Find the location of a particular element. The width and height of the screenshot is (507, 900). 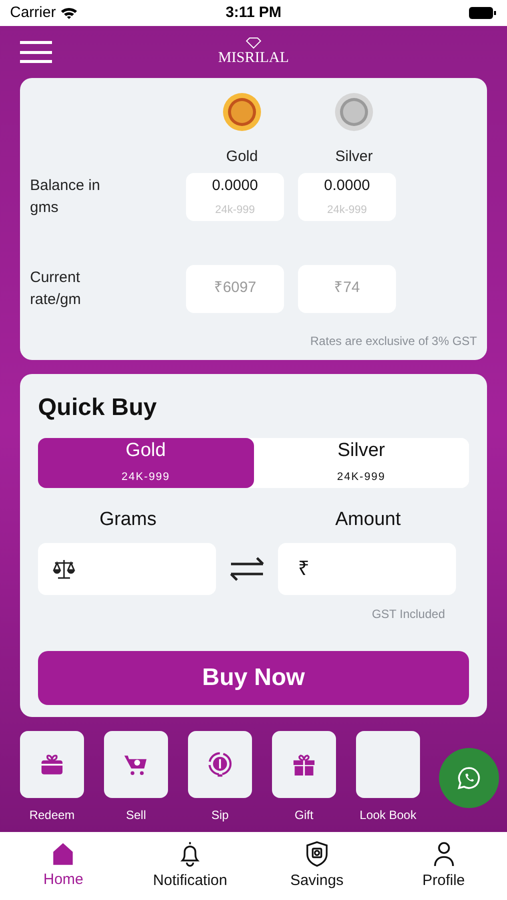

battery-icon is located at coordinates (483, 13).